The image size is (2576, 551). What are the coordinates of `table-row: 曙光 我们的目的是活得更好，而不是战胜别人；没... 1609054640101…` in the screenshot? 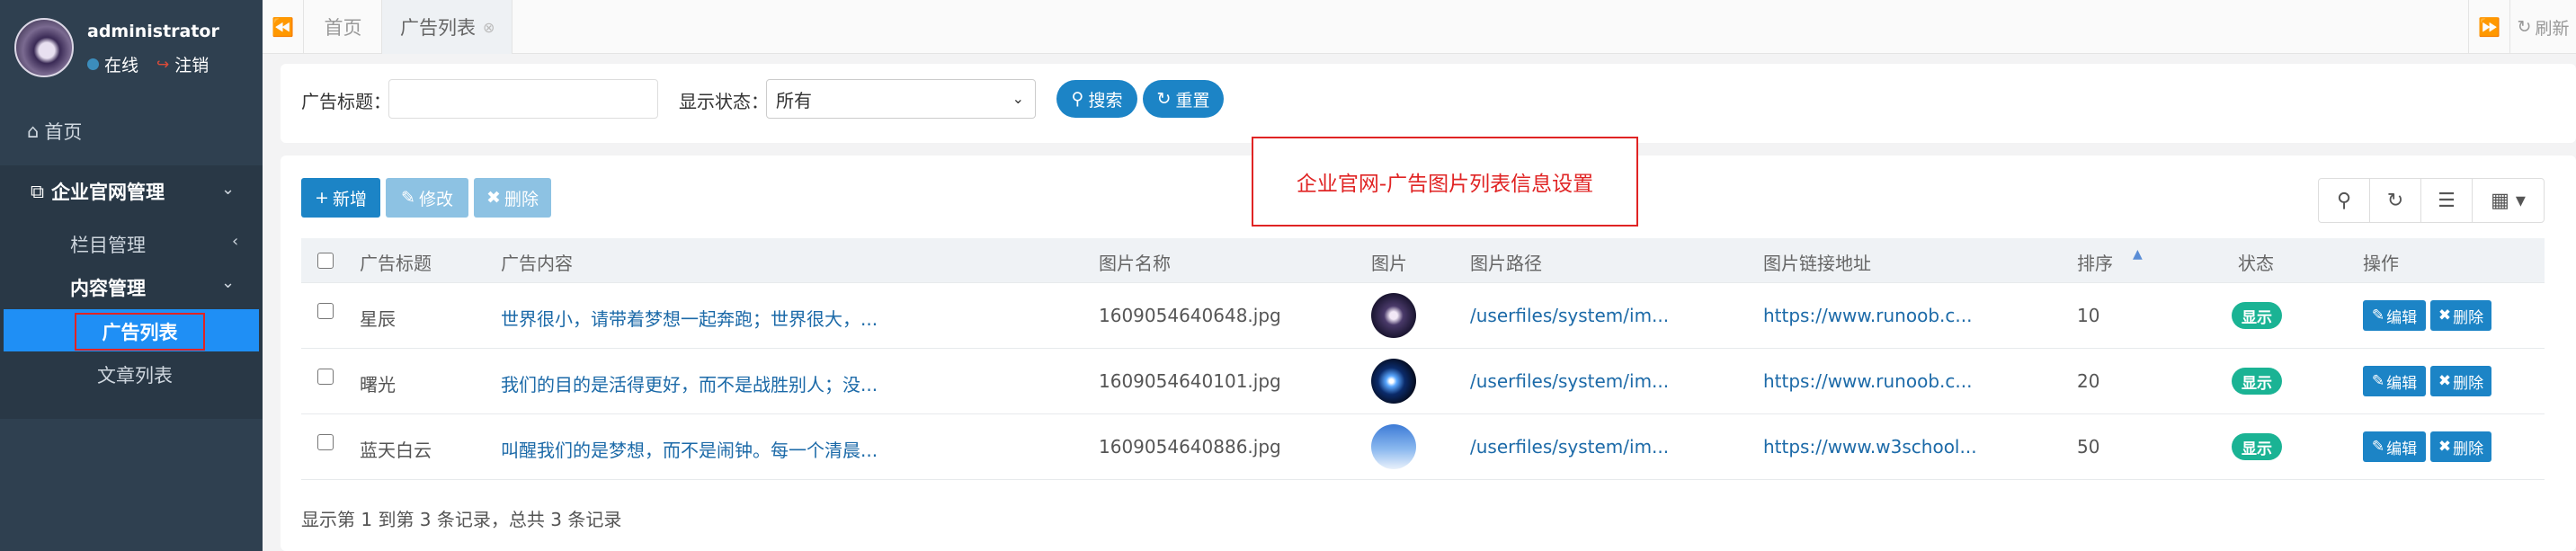 It's located at (1423, 381).